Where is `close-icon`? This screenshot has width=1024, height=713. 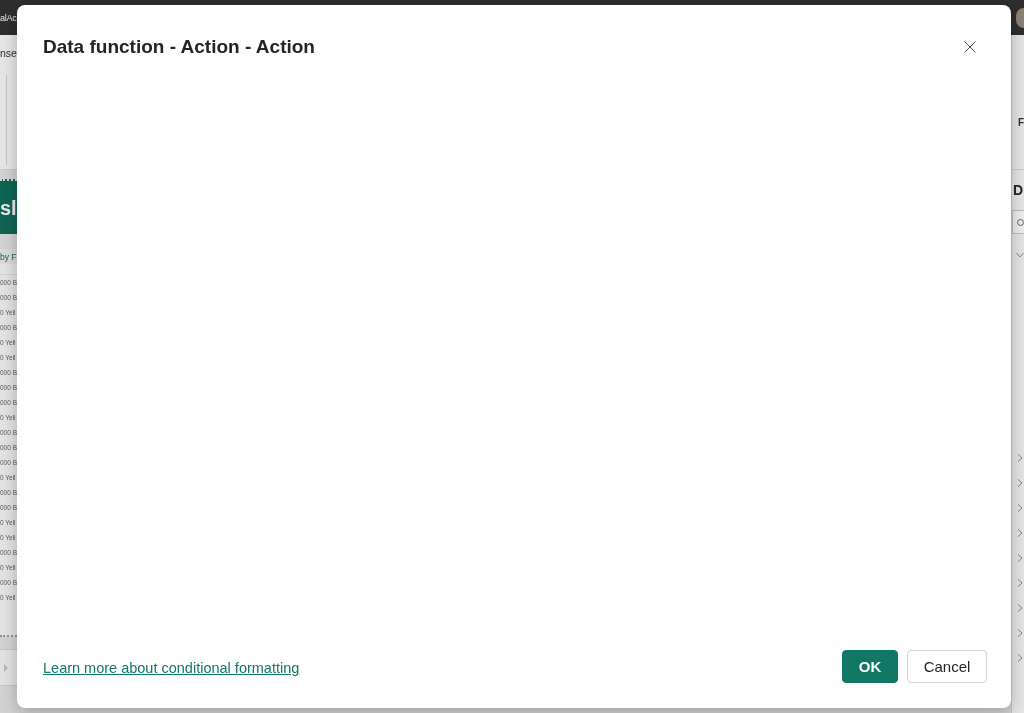 close-icon is located at coordinates (970, 47).